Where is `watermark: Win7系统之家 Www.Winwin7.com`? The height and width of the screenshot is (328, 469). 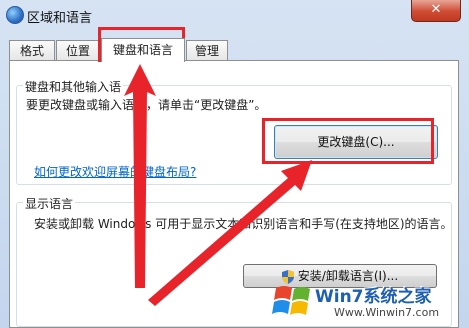
watermark: Win7系统之家 Www.Winwin7.com is located at coordinates (369, 302).